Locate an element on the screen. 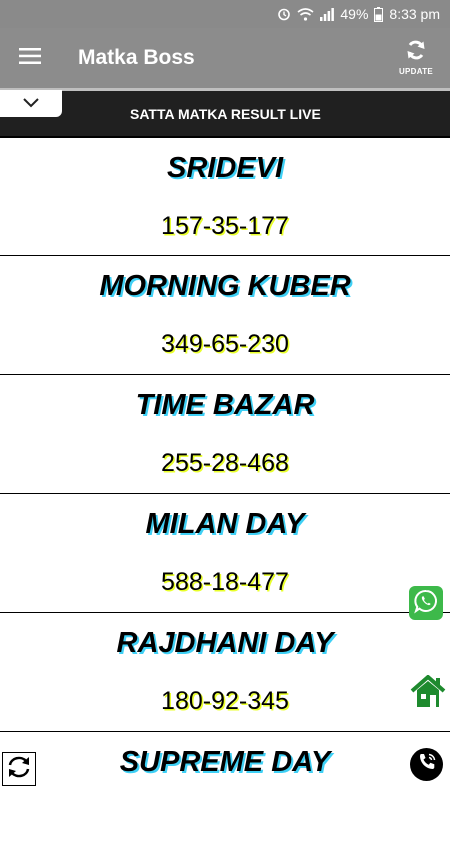  market-name: MORNING KUBER is located at coordinates (225, 286).